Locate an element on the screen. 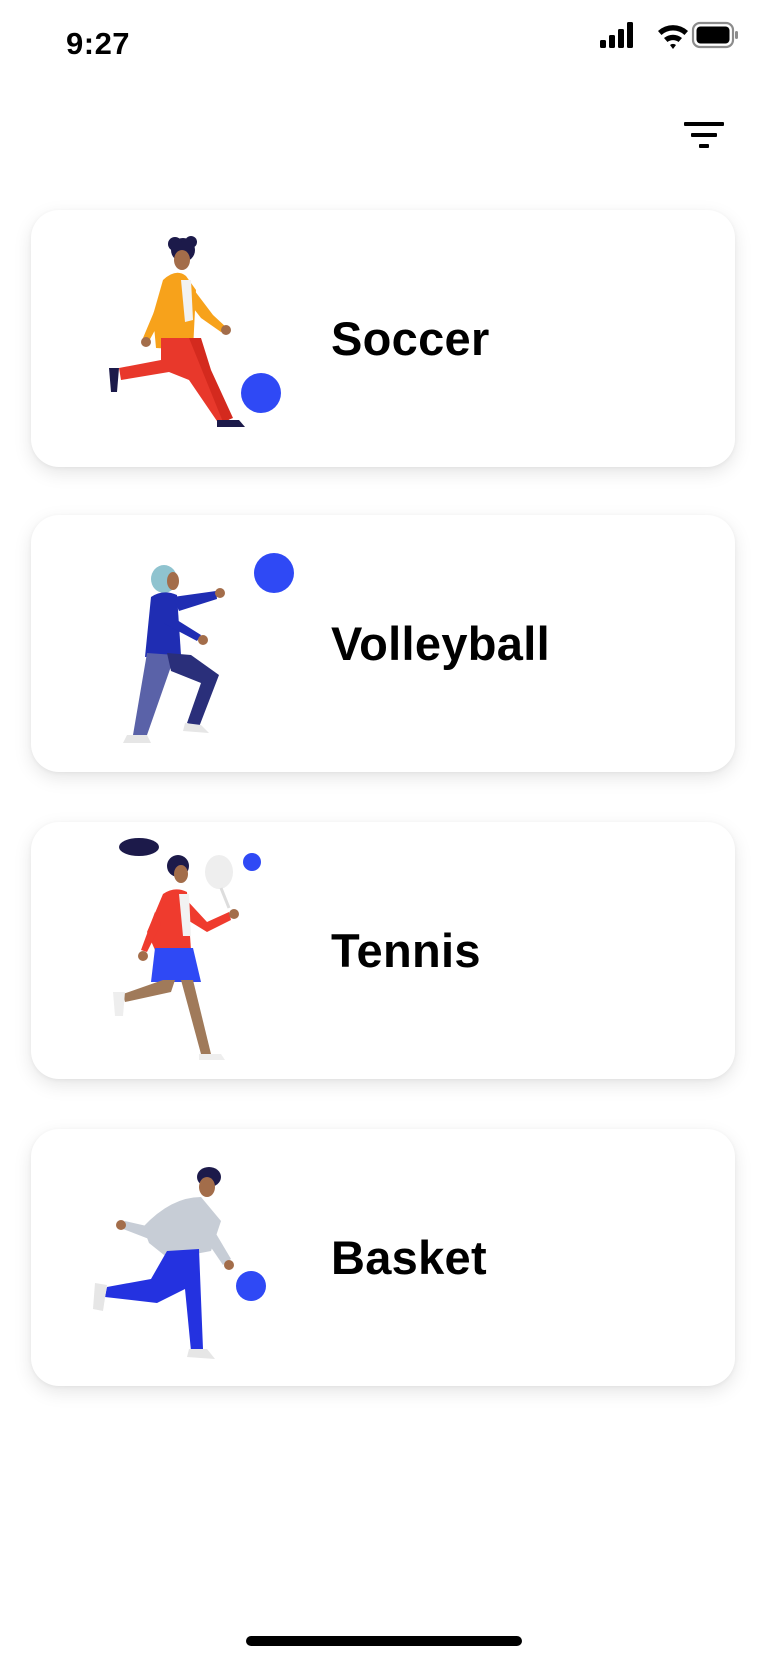 This screenshot has width=768, height=1663. soccer-player-icon is located at coordinates (195, 331).